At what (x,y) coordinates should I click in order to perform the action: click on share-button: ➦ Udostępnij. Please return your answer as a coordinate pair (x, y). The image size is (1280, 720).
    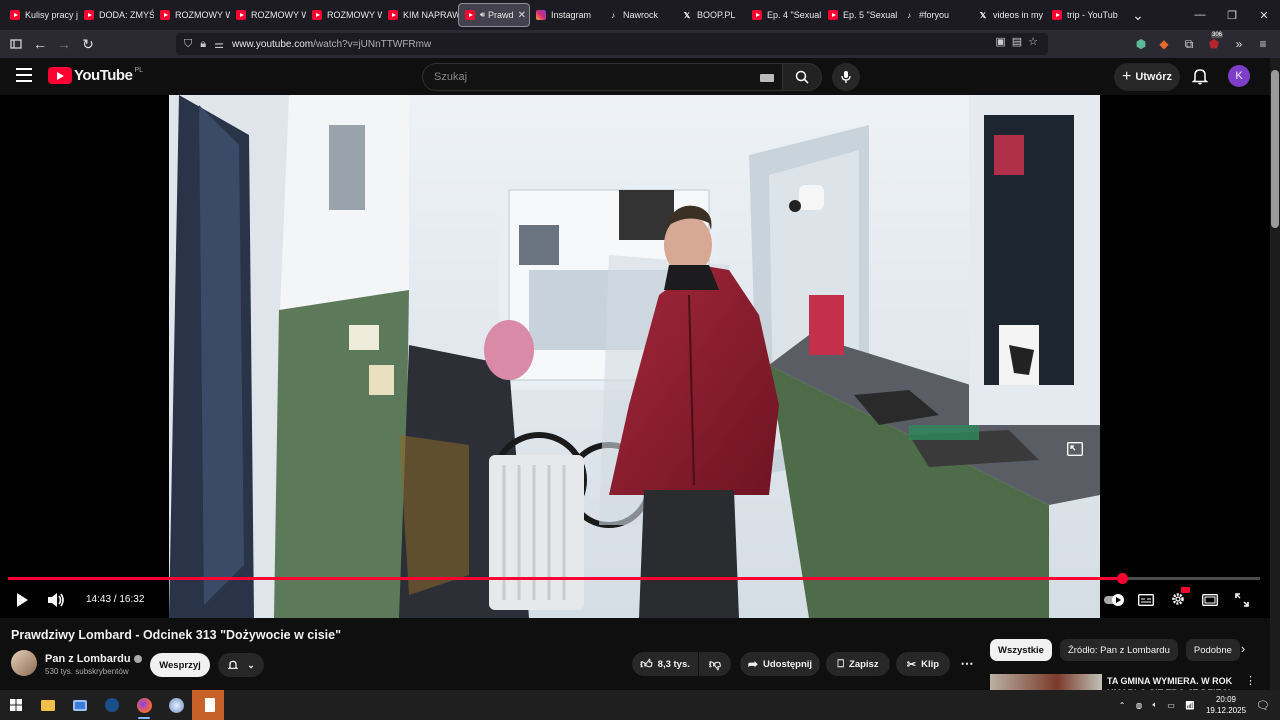
    Looking at the image, I should click on (780, 664).